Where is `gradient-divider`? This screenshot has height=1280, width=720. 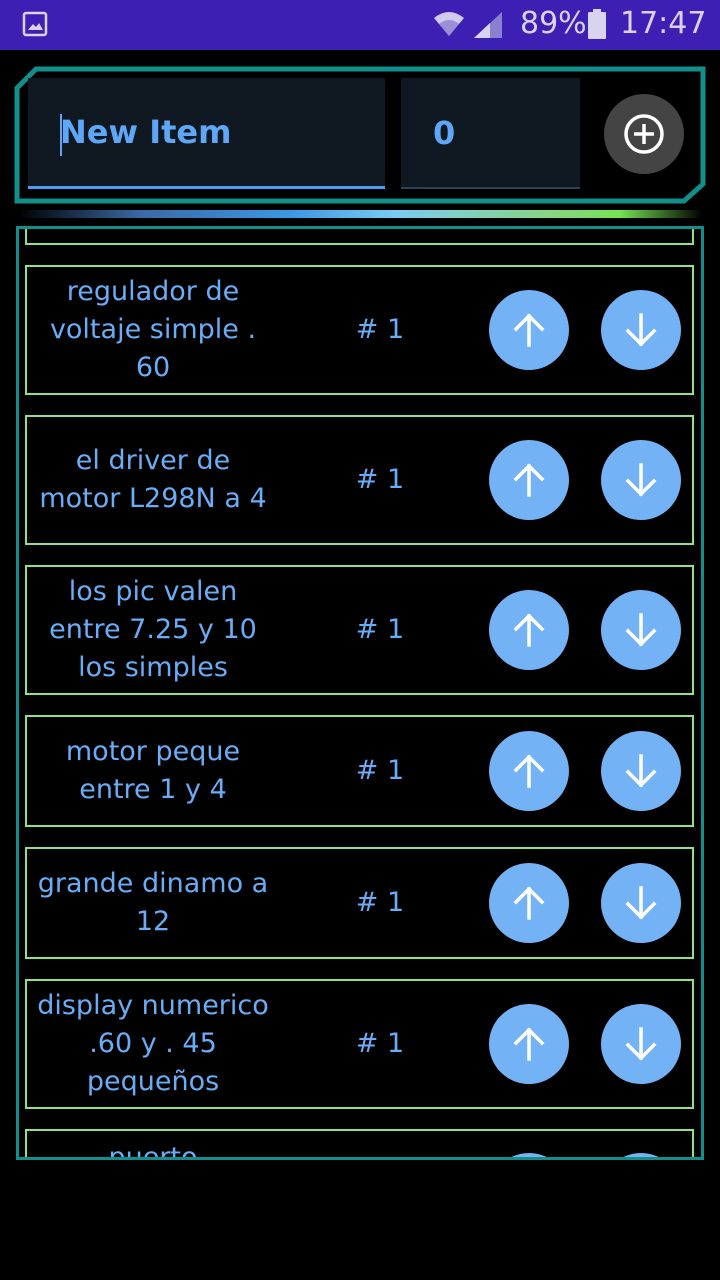 gradient-divider is located at coordinates (360, 214).